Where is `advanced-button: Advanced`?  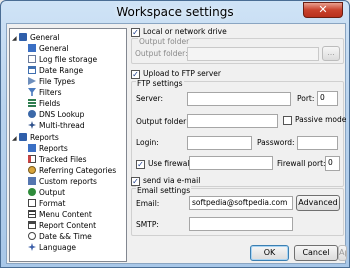 advanced-button: Advanced is located at coordinates (318, 203).